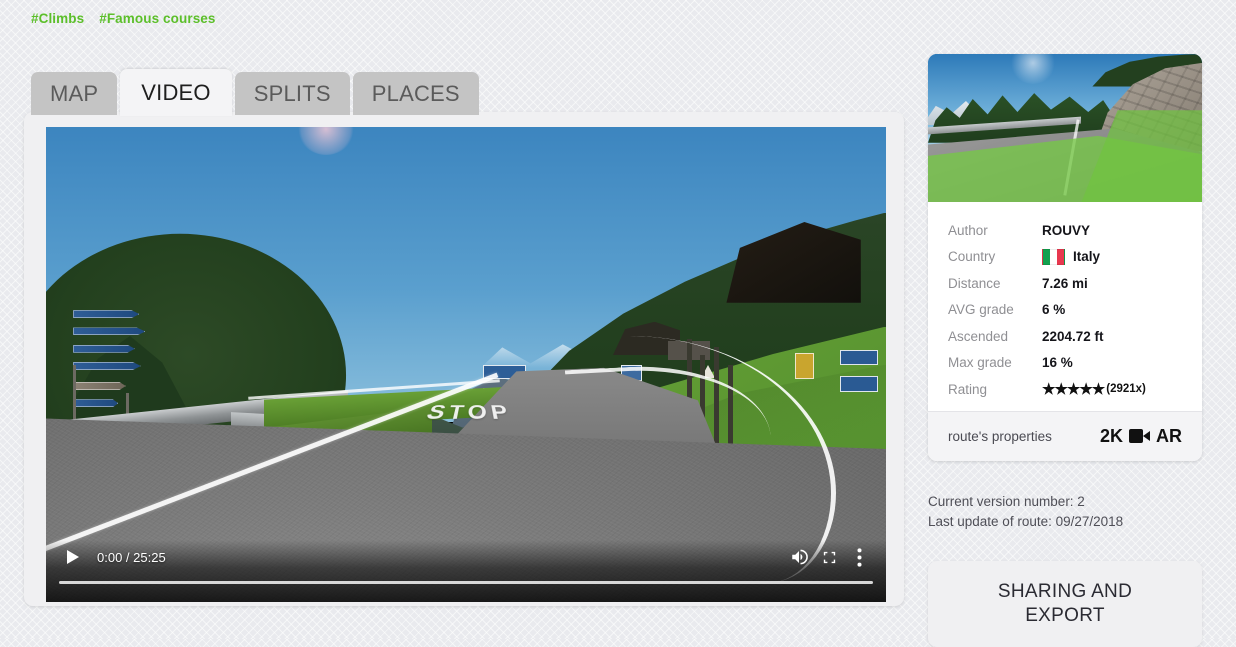 Image resolution: width=1236 pixels, height=647 pixels. What do you see at coordinates (1087, 257) in the screenshot?
I see `country-name: Italy` at bounding box center [1087, 257].